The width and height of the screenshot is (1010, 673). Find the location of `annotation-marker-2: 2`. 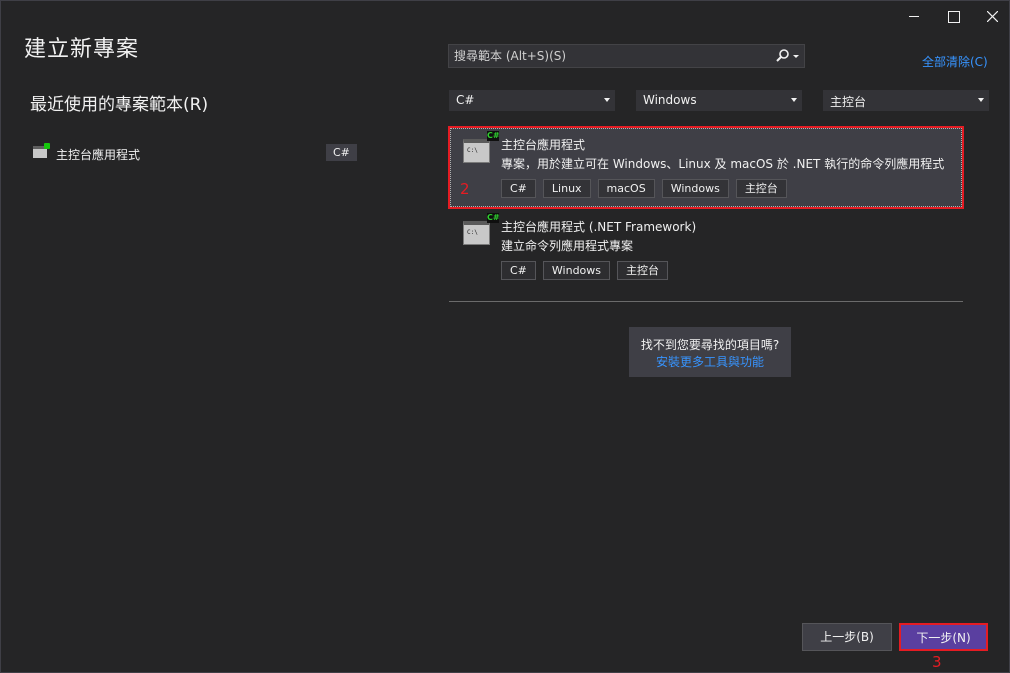

annotation-marker-2: 2 is located at coordinates (465, 189).